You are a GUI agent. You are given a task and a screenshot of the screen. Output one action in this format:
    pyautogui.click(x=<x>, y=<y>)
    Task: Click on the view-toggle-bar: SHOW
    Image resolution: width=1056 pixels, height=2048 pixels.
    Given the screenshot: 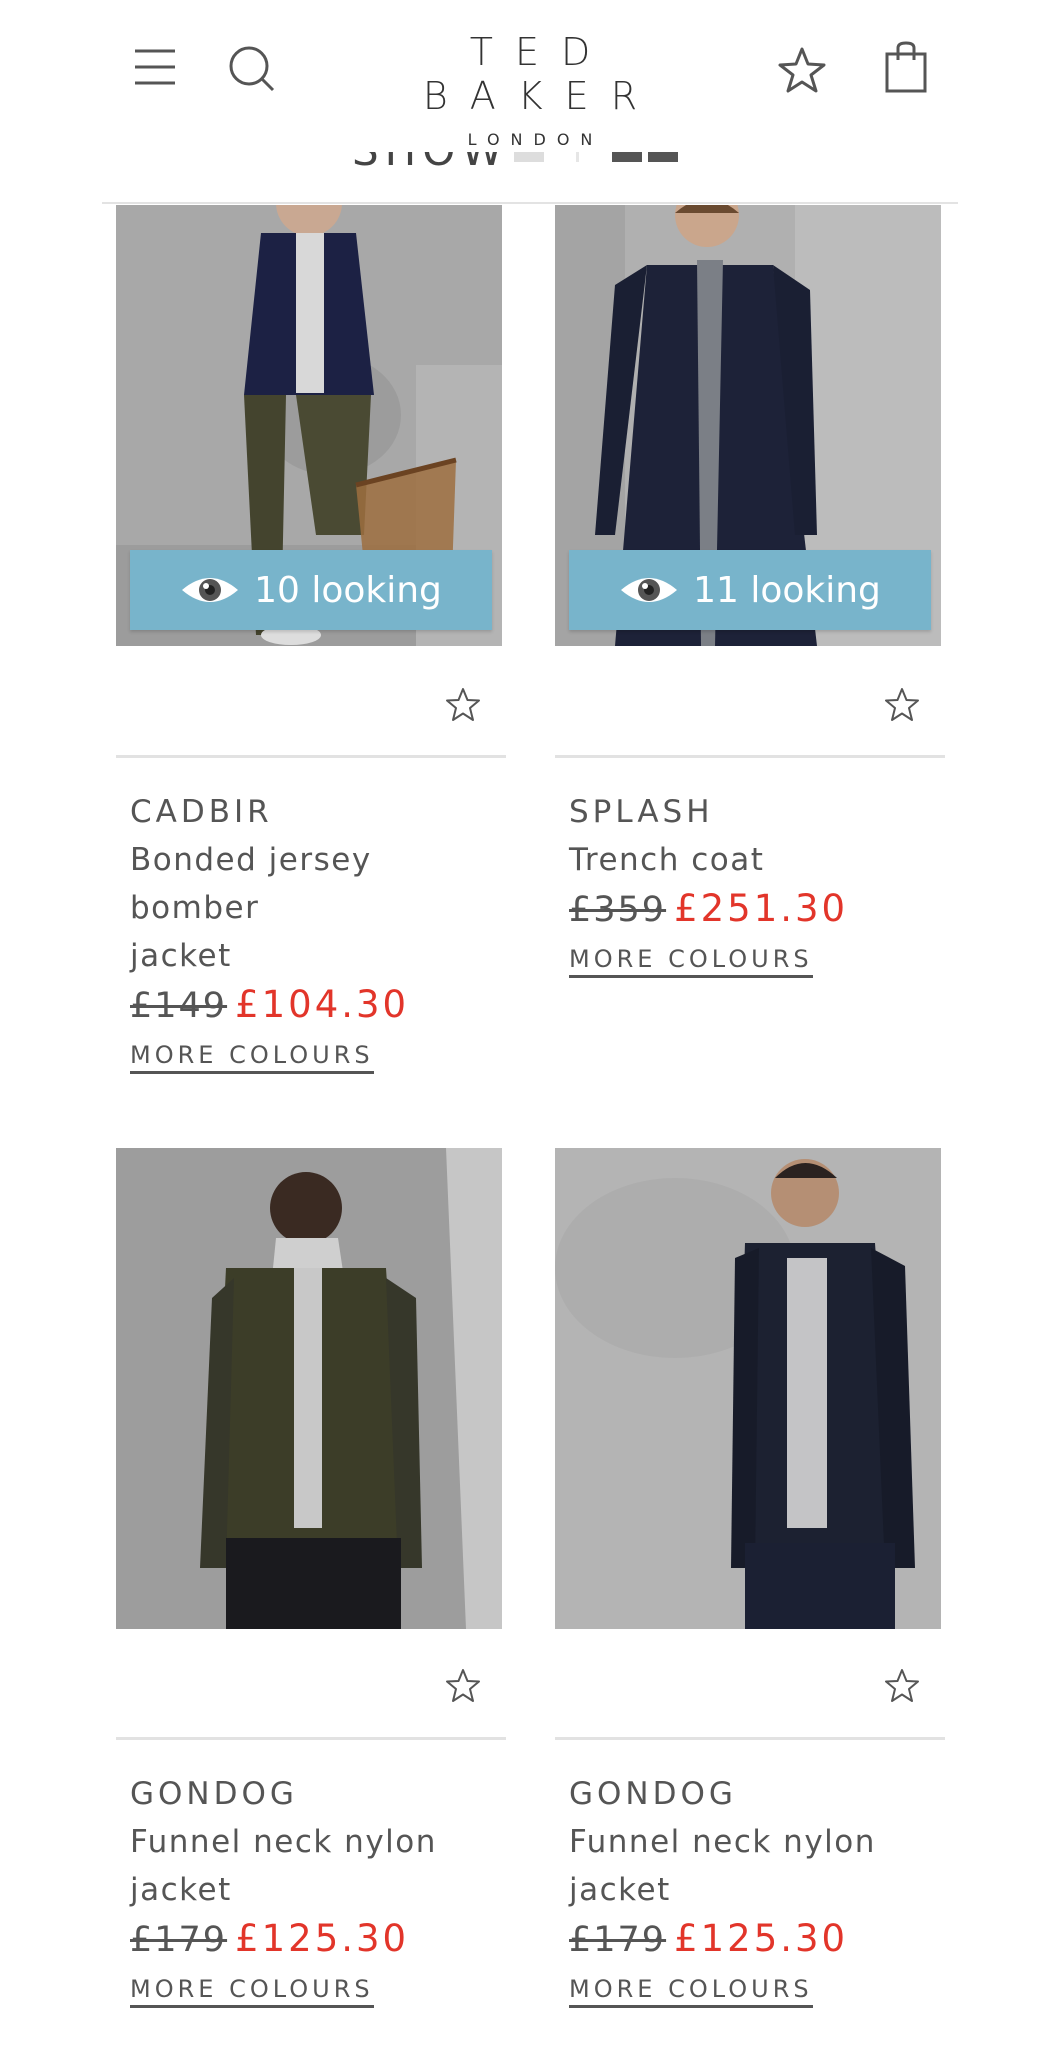 What is the action you would take?
    pyautogui.click(x=530, y=177)
    